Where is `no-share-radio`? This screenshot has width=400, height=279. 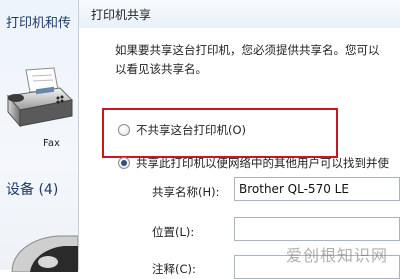
no-share-radio is located at coordinates (124, 130).